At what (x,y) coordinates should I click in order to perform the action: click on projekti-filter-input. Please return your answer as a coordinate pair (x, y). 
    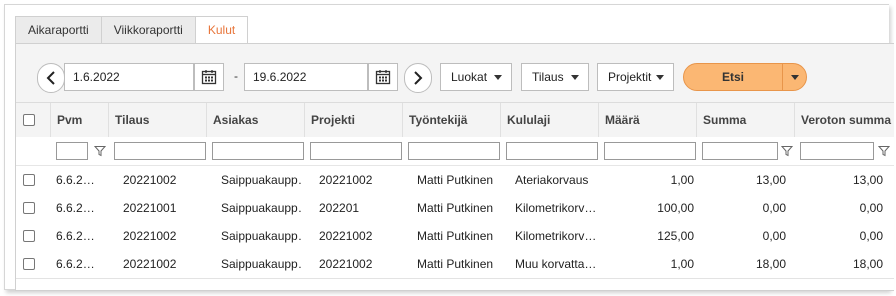
    Looking at the image, I should click on (356, 151).